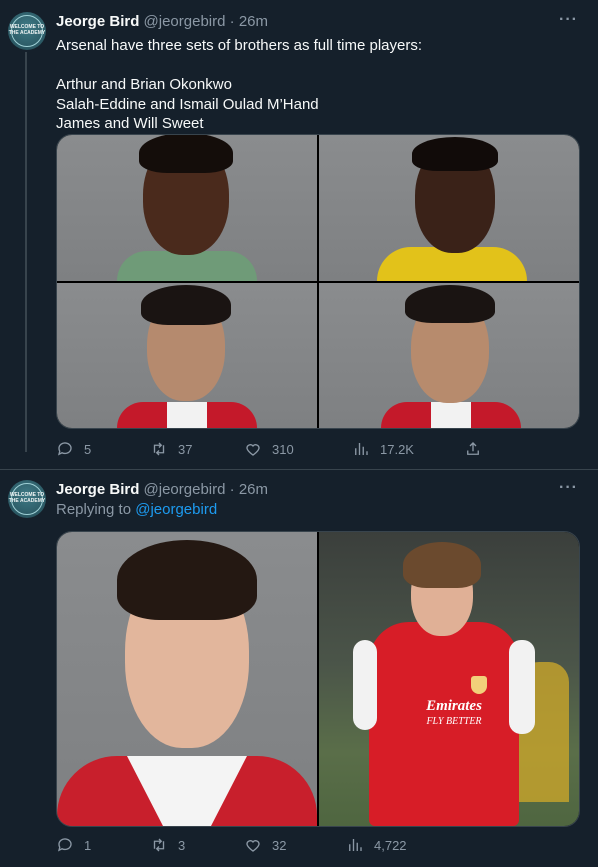 The width and height of the screenshot is (598, 867). I want to click on arsenal-crest, so click(479, 685).